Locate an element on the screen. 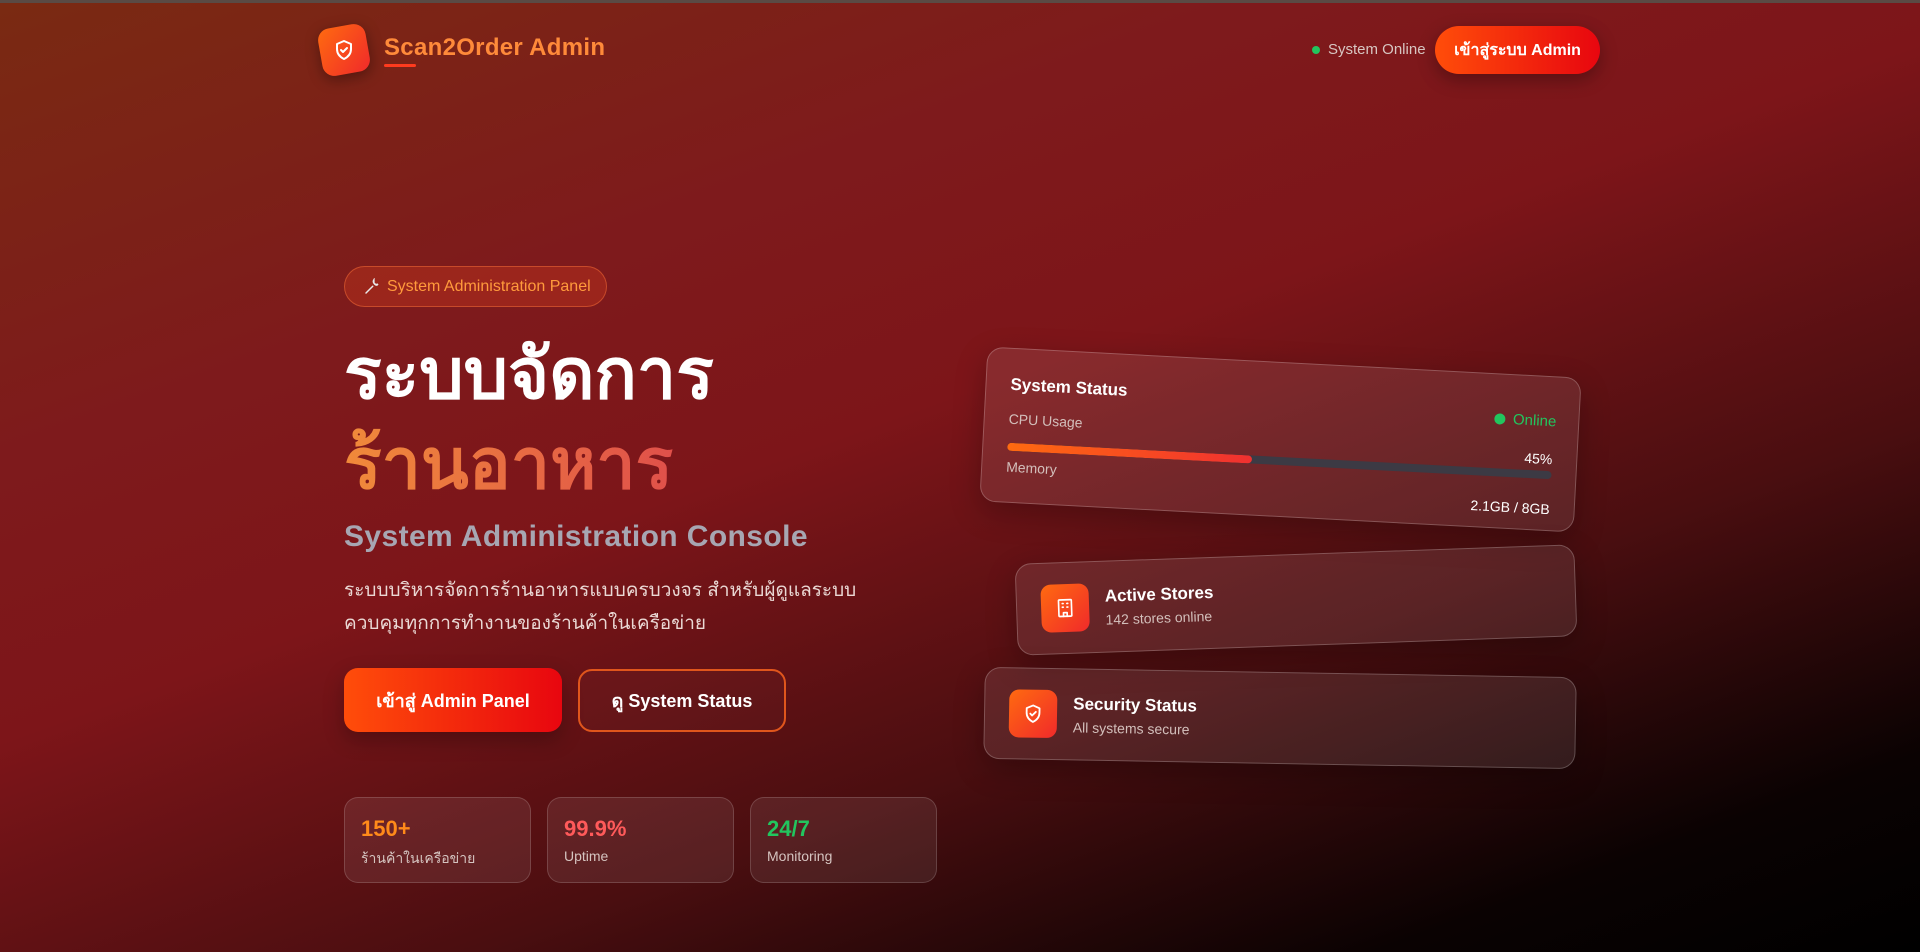 The width and height of the screenshot is (1920, 952). view-system-status-button: ดู System Status is located at coordinates (682, 700).